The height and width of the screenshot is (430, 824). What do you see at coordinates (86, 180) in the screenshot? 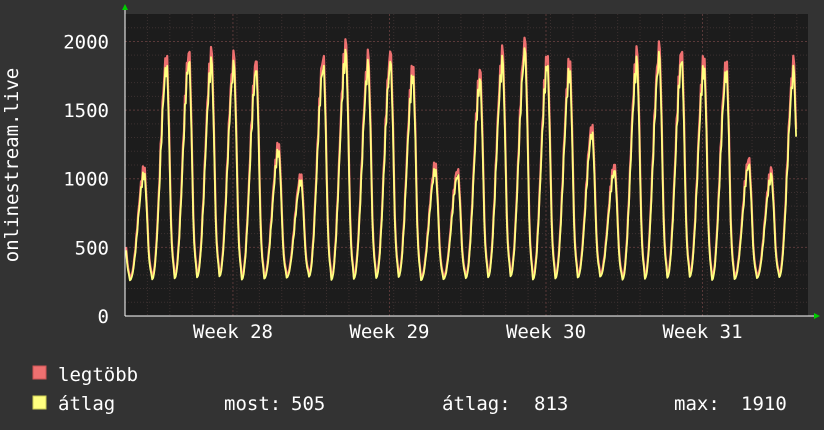
I see `y-tick-label: 1000` at bounding box center [86, 180].